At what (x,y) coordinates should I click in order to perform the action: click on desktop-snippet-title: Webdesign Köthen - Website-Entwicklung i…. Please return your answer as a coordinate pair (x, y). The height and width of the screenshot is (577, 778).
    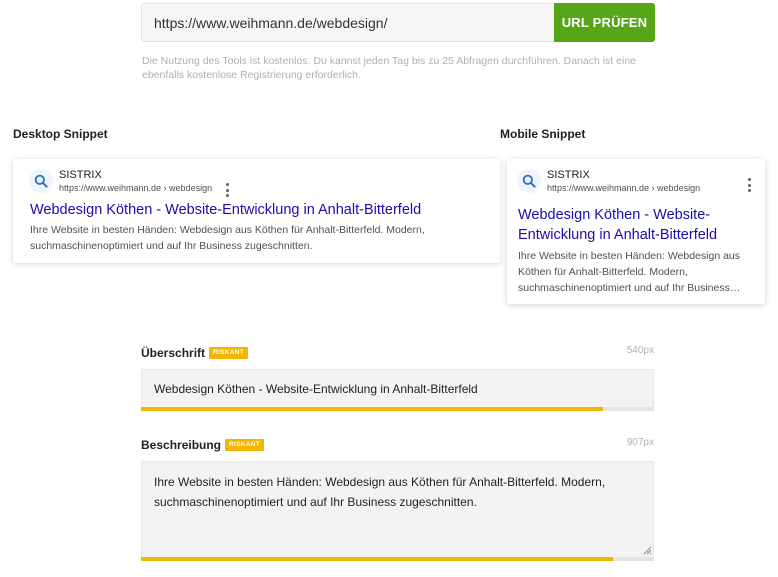
    Looking at the image, I should click on (260, 210).